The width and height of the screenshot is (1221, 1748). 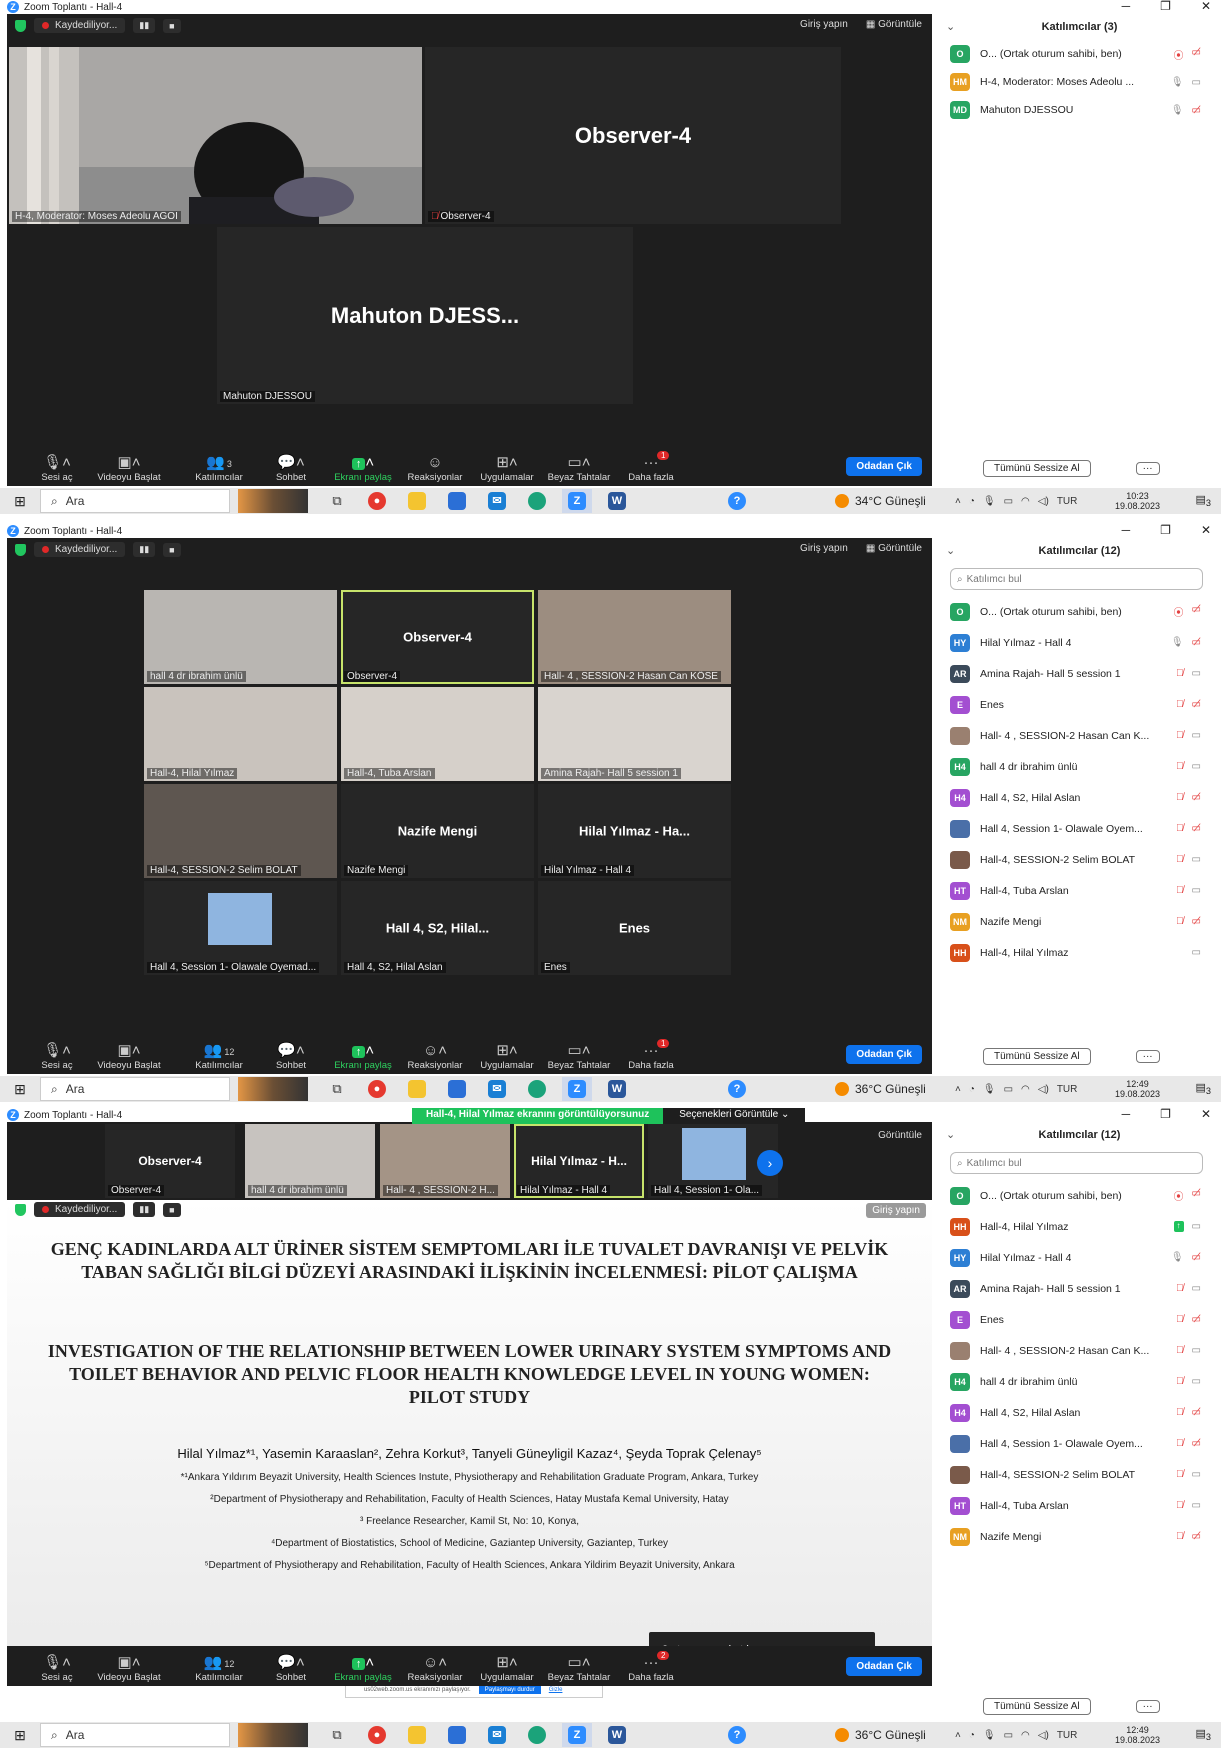 What do you see at coordinates (219, 468) in the screenshot?
I see `participants-button: 👥 3 Katılımcılar` at bounding box center [219, 468].